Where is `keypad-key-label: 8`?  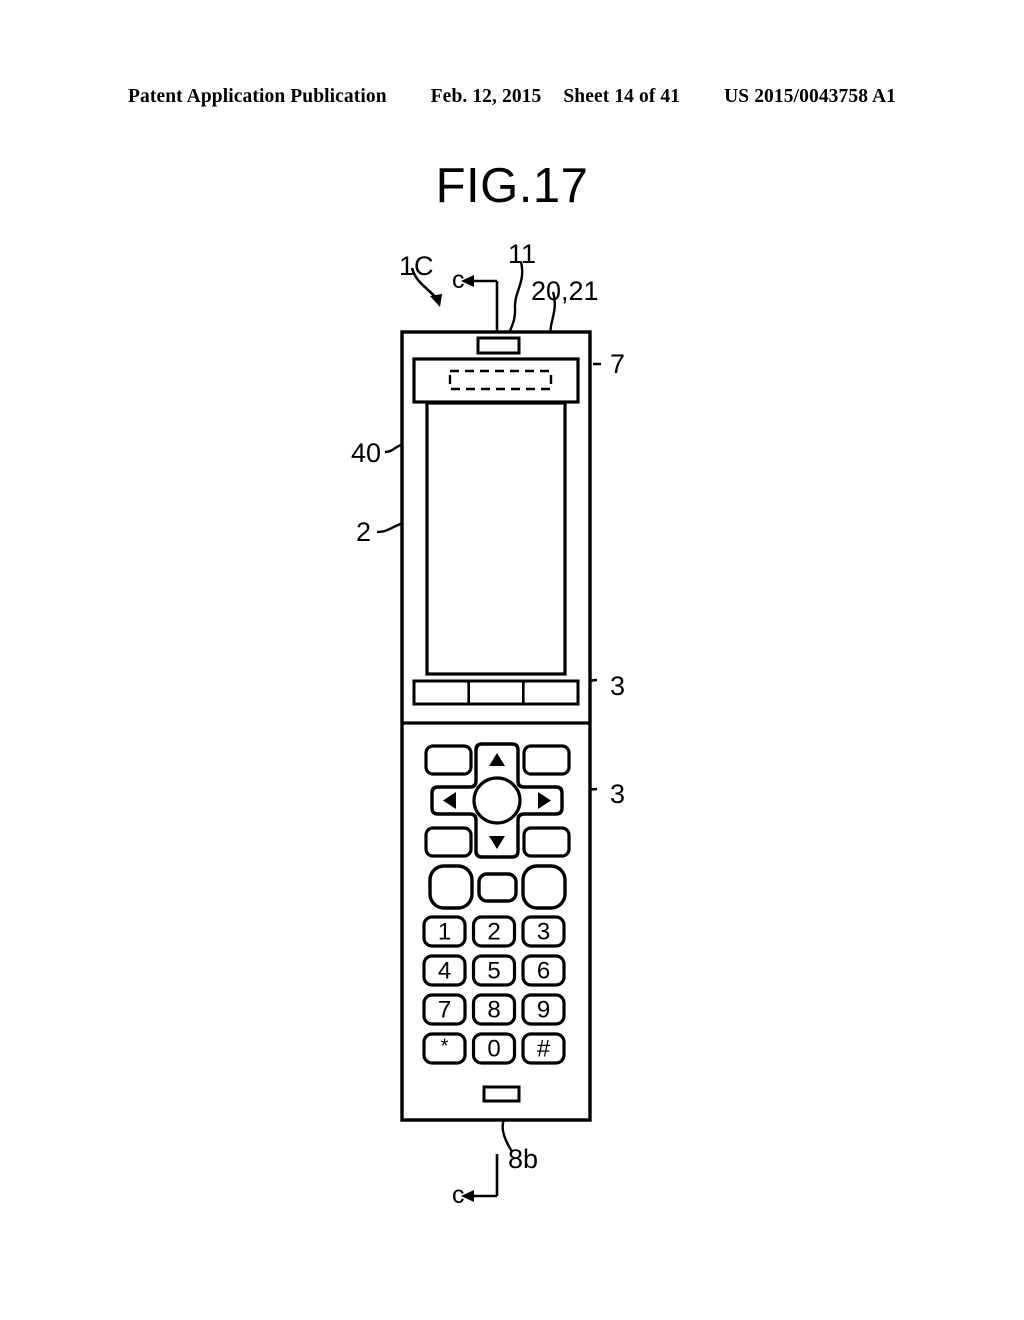 keypad-key-label: 8 is located at coordinates (493, 1010).